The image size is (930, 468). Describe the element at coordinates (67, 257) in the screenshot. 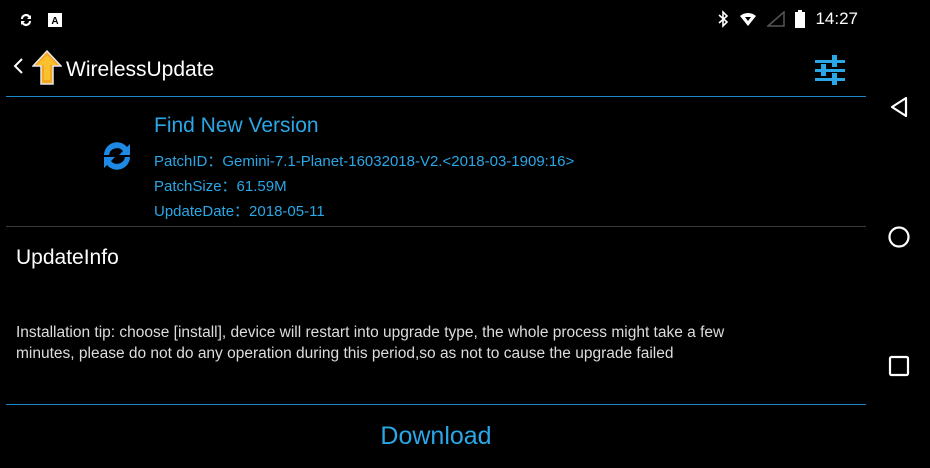

I see `update-info-heading: UpdateInfo` at that location.